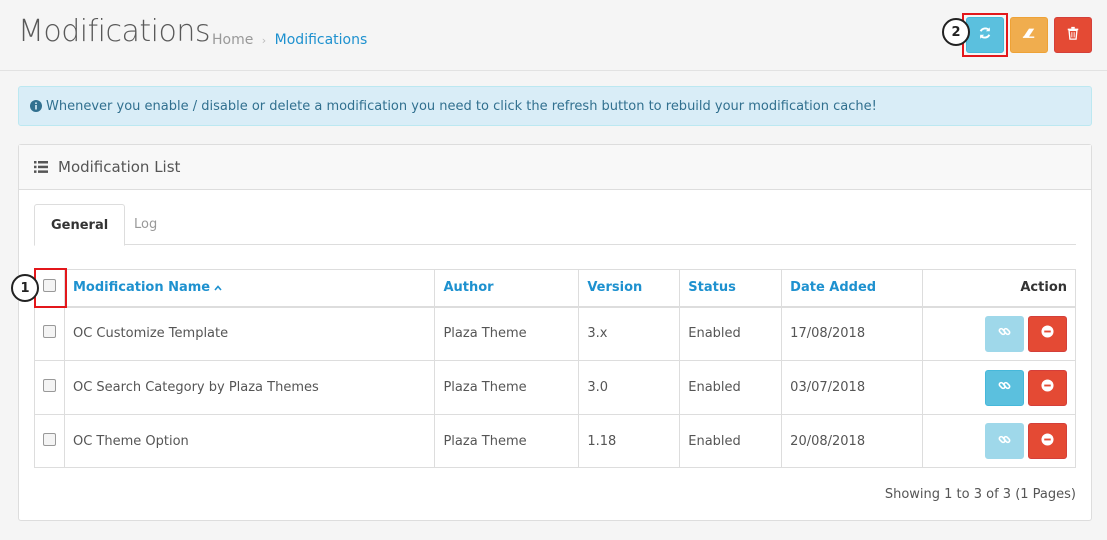 The image size is (1107, 540). I want to click on column-header-action: Action, so click(999, 288).